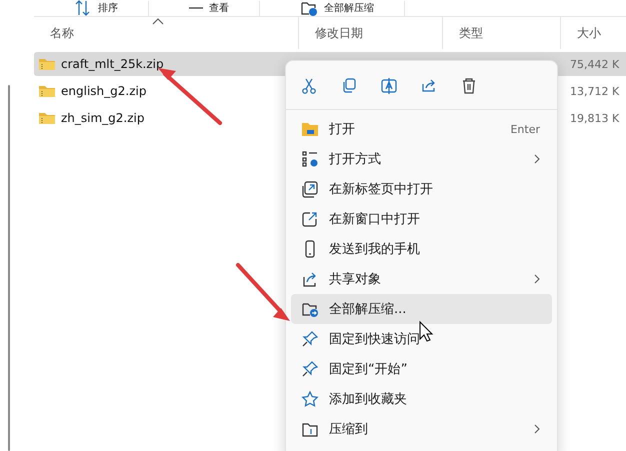 The width and height of the screenshot is (626, 451). What do you see at coordinates (112, 64) in the screenshot?
I see `file-name: craft_mlt_25k.zip` at bounding box center [112, 64].